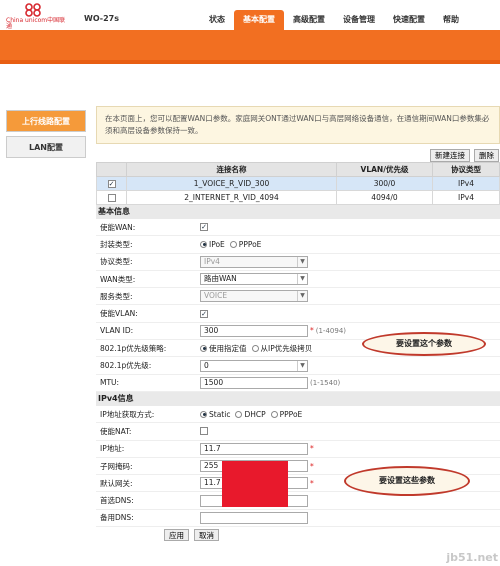 The height and width of the screenshot is (566, 500). I want to click on subnet-mask-label: 子网掩码:, so click(116, 466).